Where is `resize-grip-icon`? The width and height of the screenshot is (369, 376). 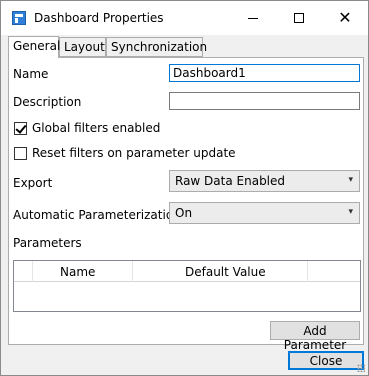
resize-grip-icon is located at coordinates (361, 368).